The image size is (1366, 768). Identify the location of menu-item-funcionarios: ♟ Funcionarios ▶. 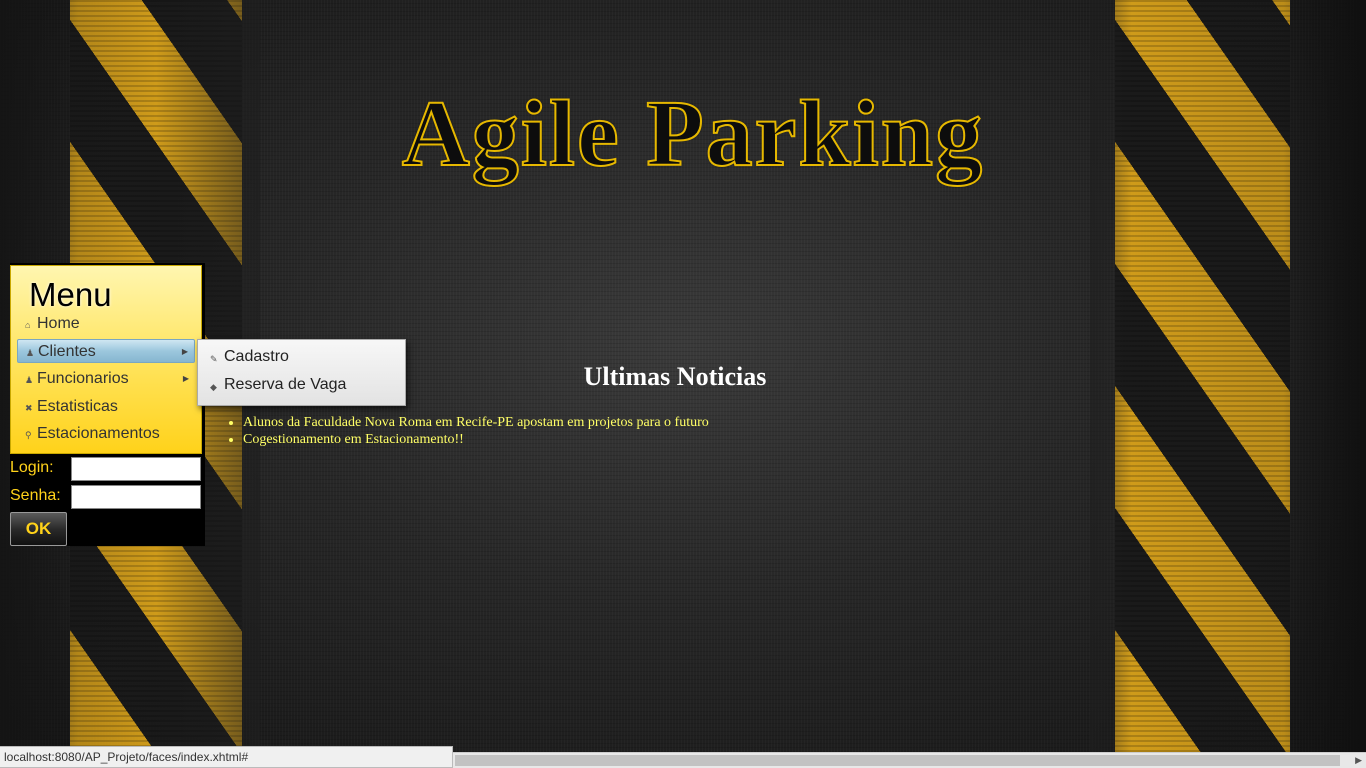
(106, 379).